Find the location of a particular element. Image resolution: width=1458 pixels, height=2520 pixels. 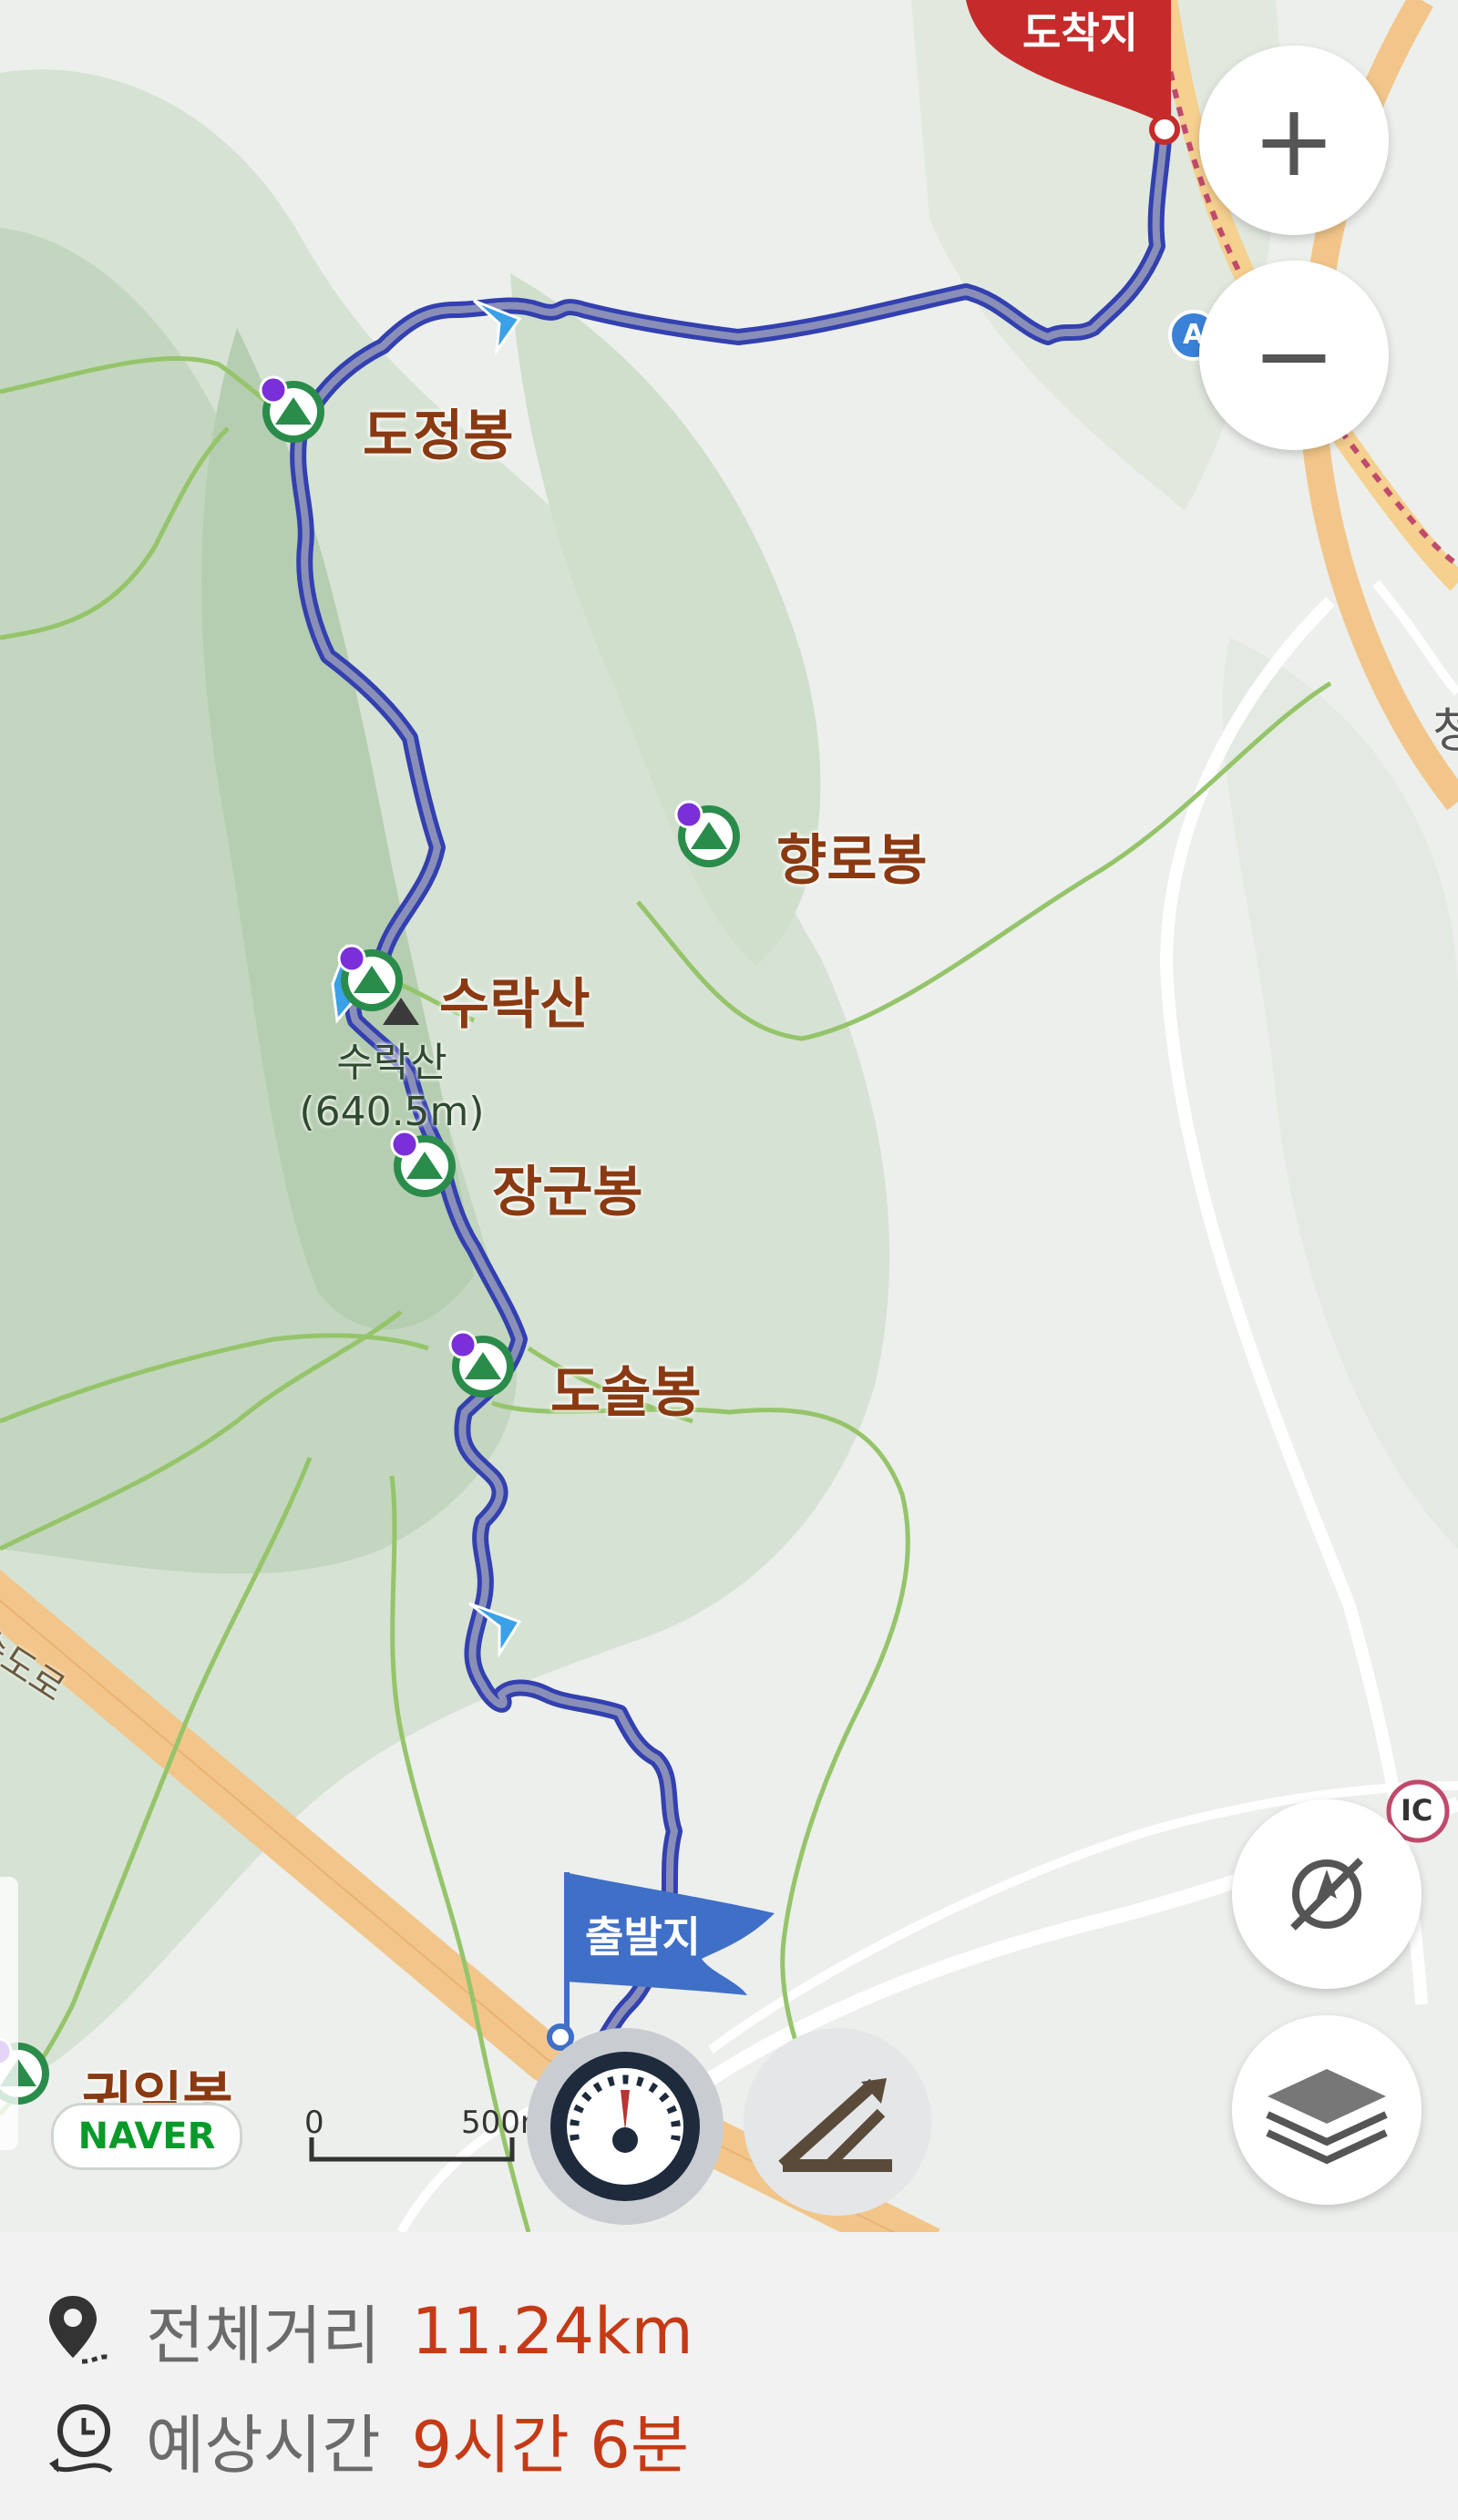

distance-pin-icon is located at coordinates (80, 2329).